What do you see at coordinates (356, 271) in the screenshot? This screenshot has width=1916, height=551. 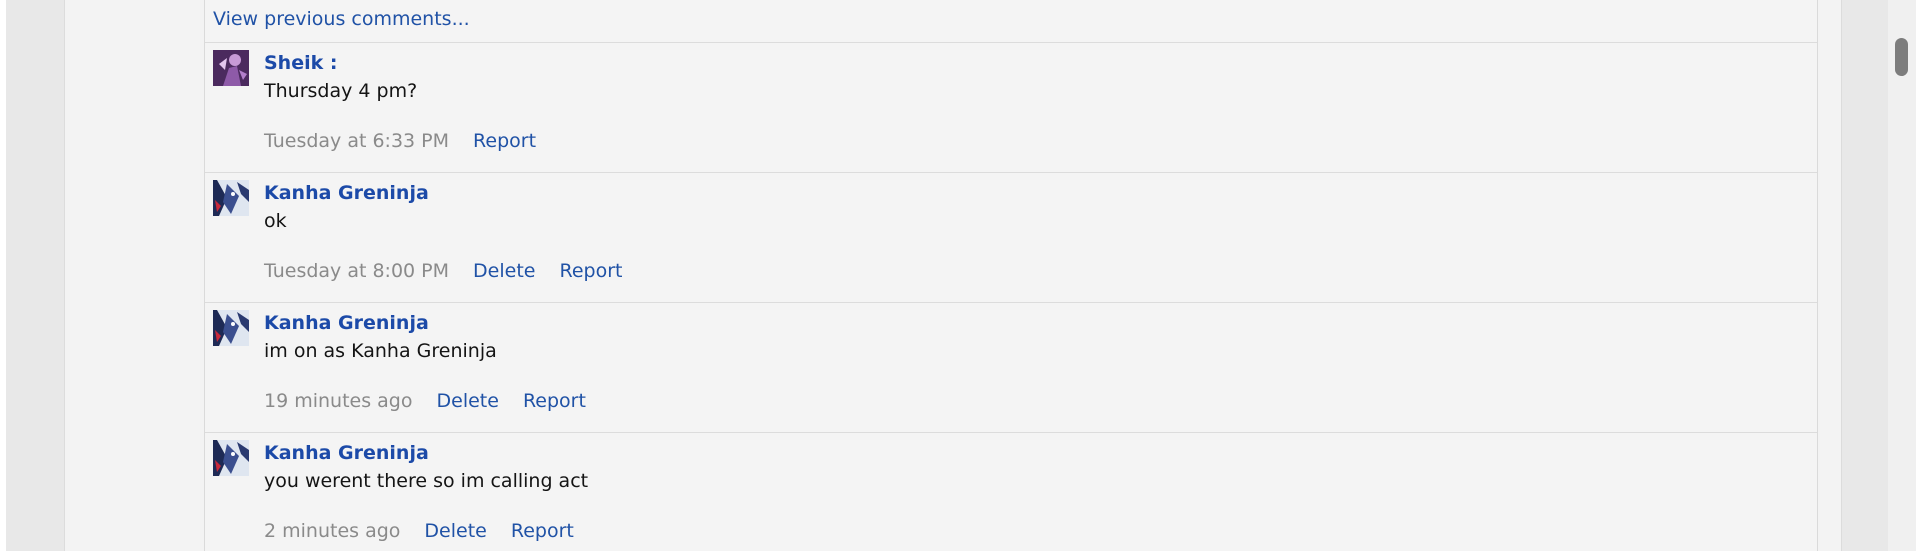 I see `comment-timestamp: Tuesday at 8:00 PM` at bounding box center [356, 271].